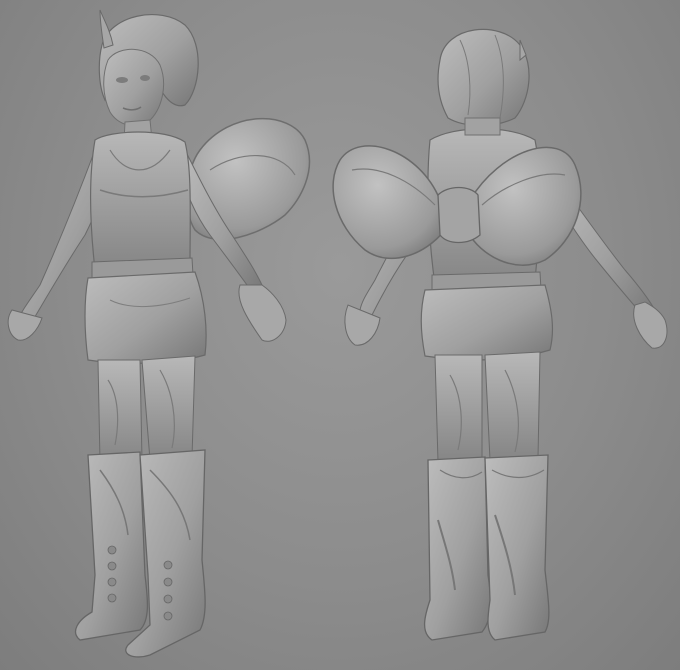 The height and width of the screenshot is (670, 680). Describe the element at coordinates (512, 406) in the screenshot. I see `leg-right-back` at that location.